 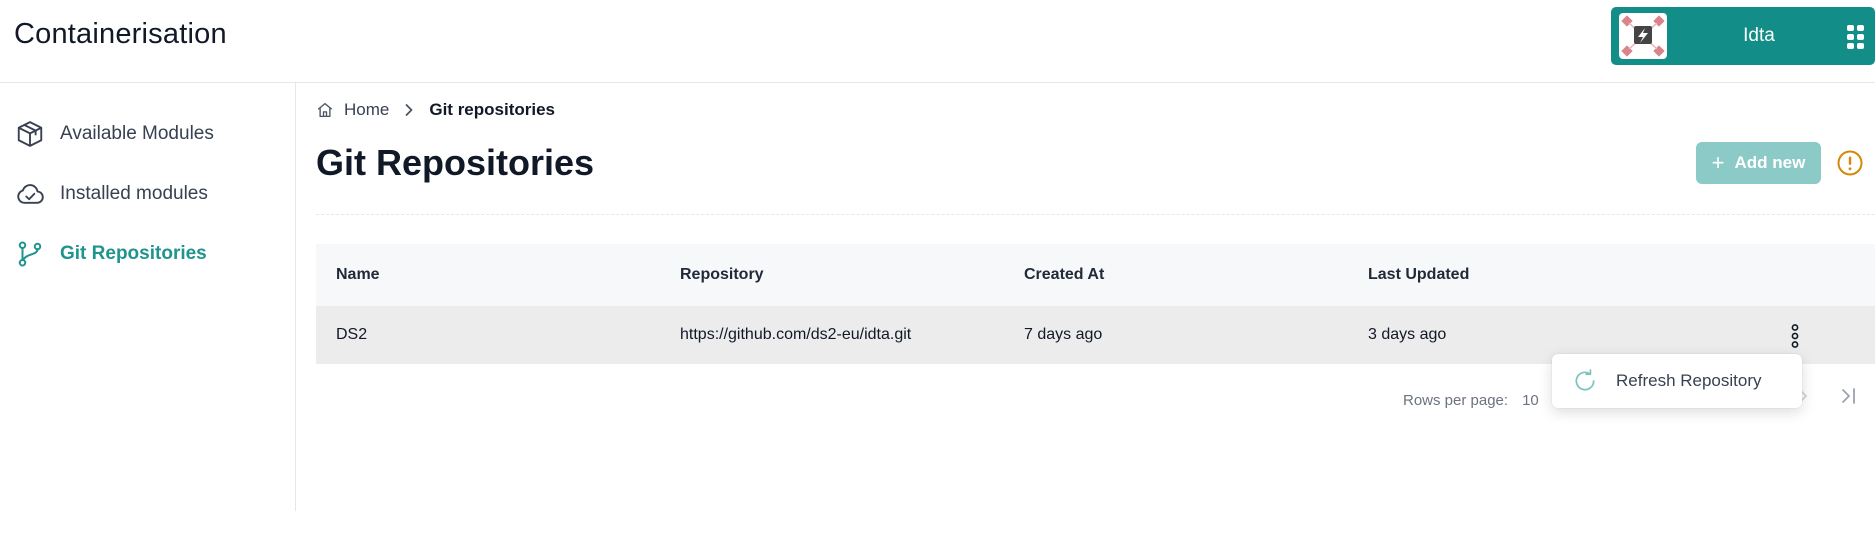 What do you see at coordinates (325, 110) in the screenshot?
I see `home-icon` at bounding box center [325, 110].